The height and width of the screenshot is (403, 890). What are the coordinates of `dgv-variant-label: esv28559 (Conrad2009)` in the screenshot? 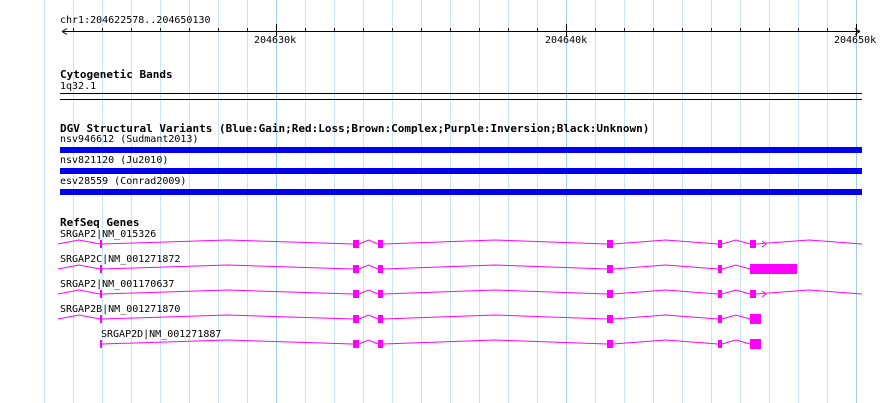 It's located at (123, 182).